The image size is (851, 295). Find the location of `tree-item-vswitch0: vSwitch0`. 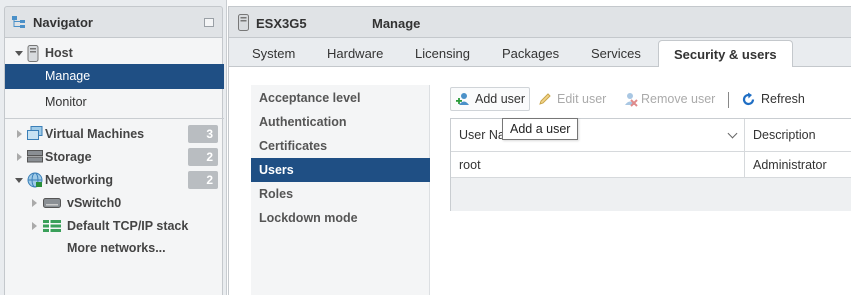

tree-item-vswitch0: vSwitch0 is located at coordinates (114, 203).